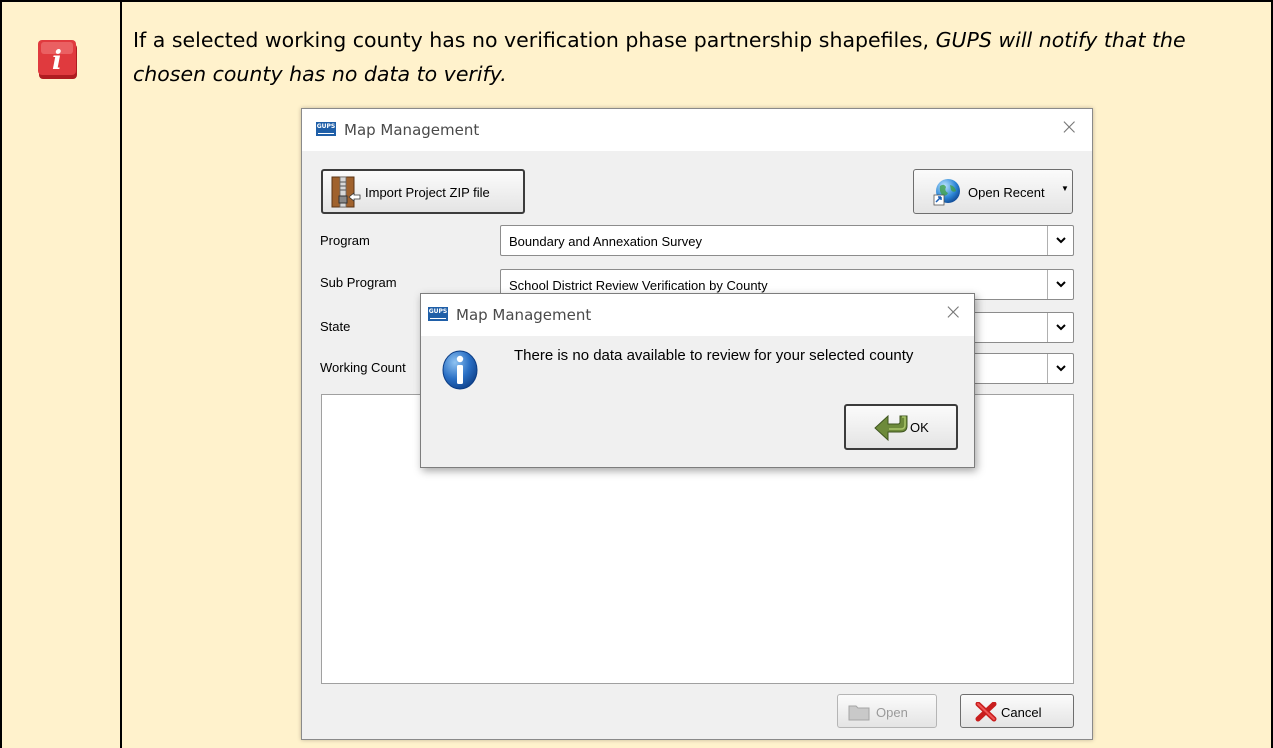  Describe the element at coordinates (892, 712) in the screenshot. I see `open-button-label: Open` at that location.